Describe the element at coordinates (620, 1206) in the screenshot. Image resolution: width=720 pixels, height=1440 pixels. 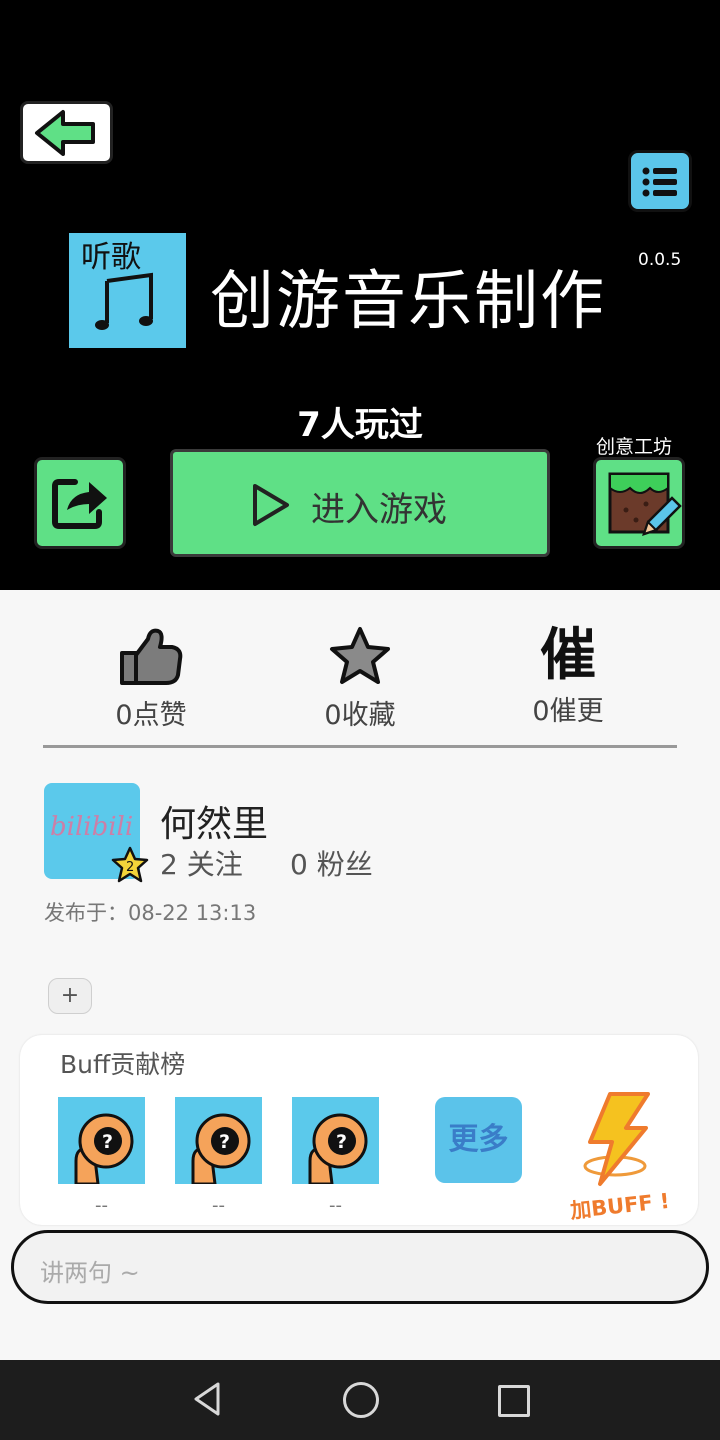
I see `add-buff-label: 加BUFF !` at that location.